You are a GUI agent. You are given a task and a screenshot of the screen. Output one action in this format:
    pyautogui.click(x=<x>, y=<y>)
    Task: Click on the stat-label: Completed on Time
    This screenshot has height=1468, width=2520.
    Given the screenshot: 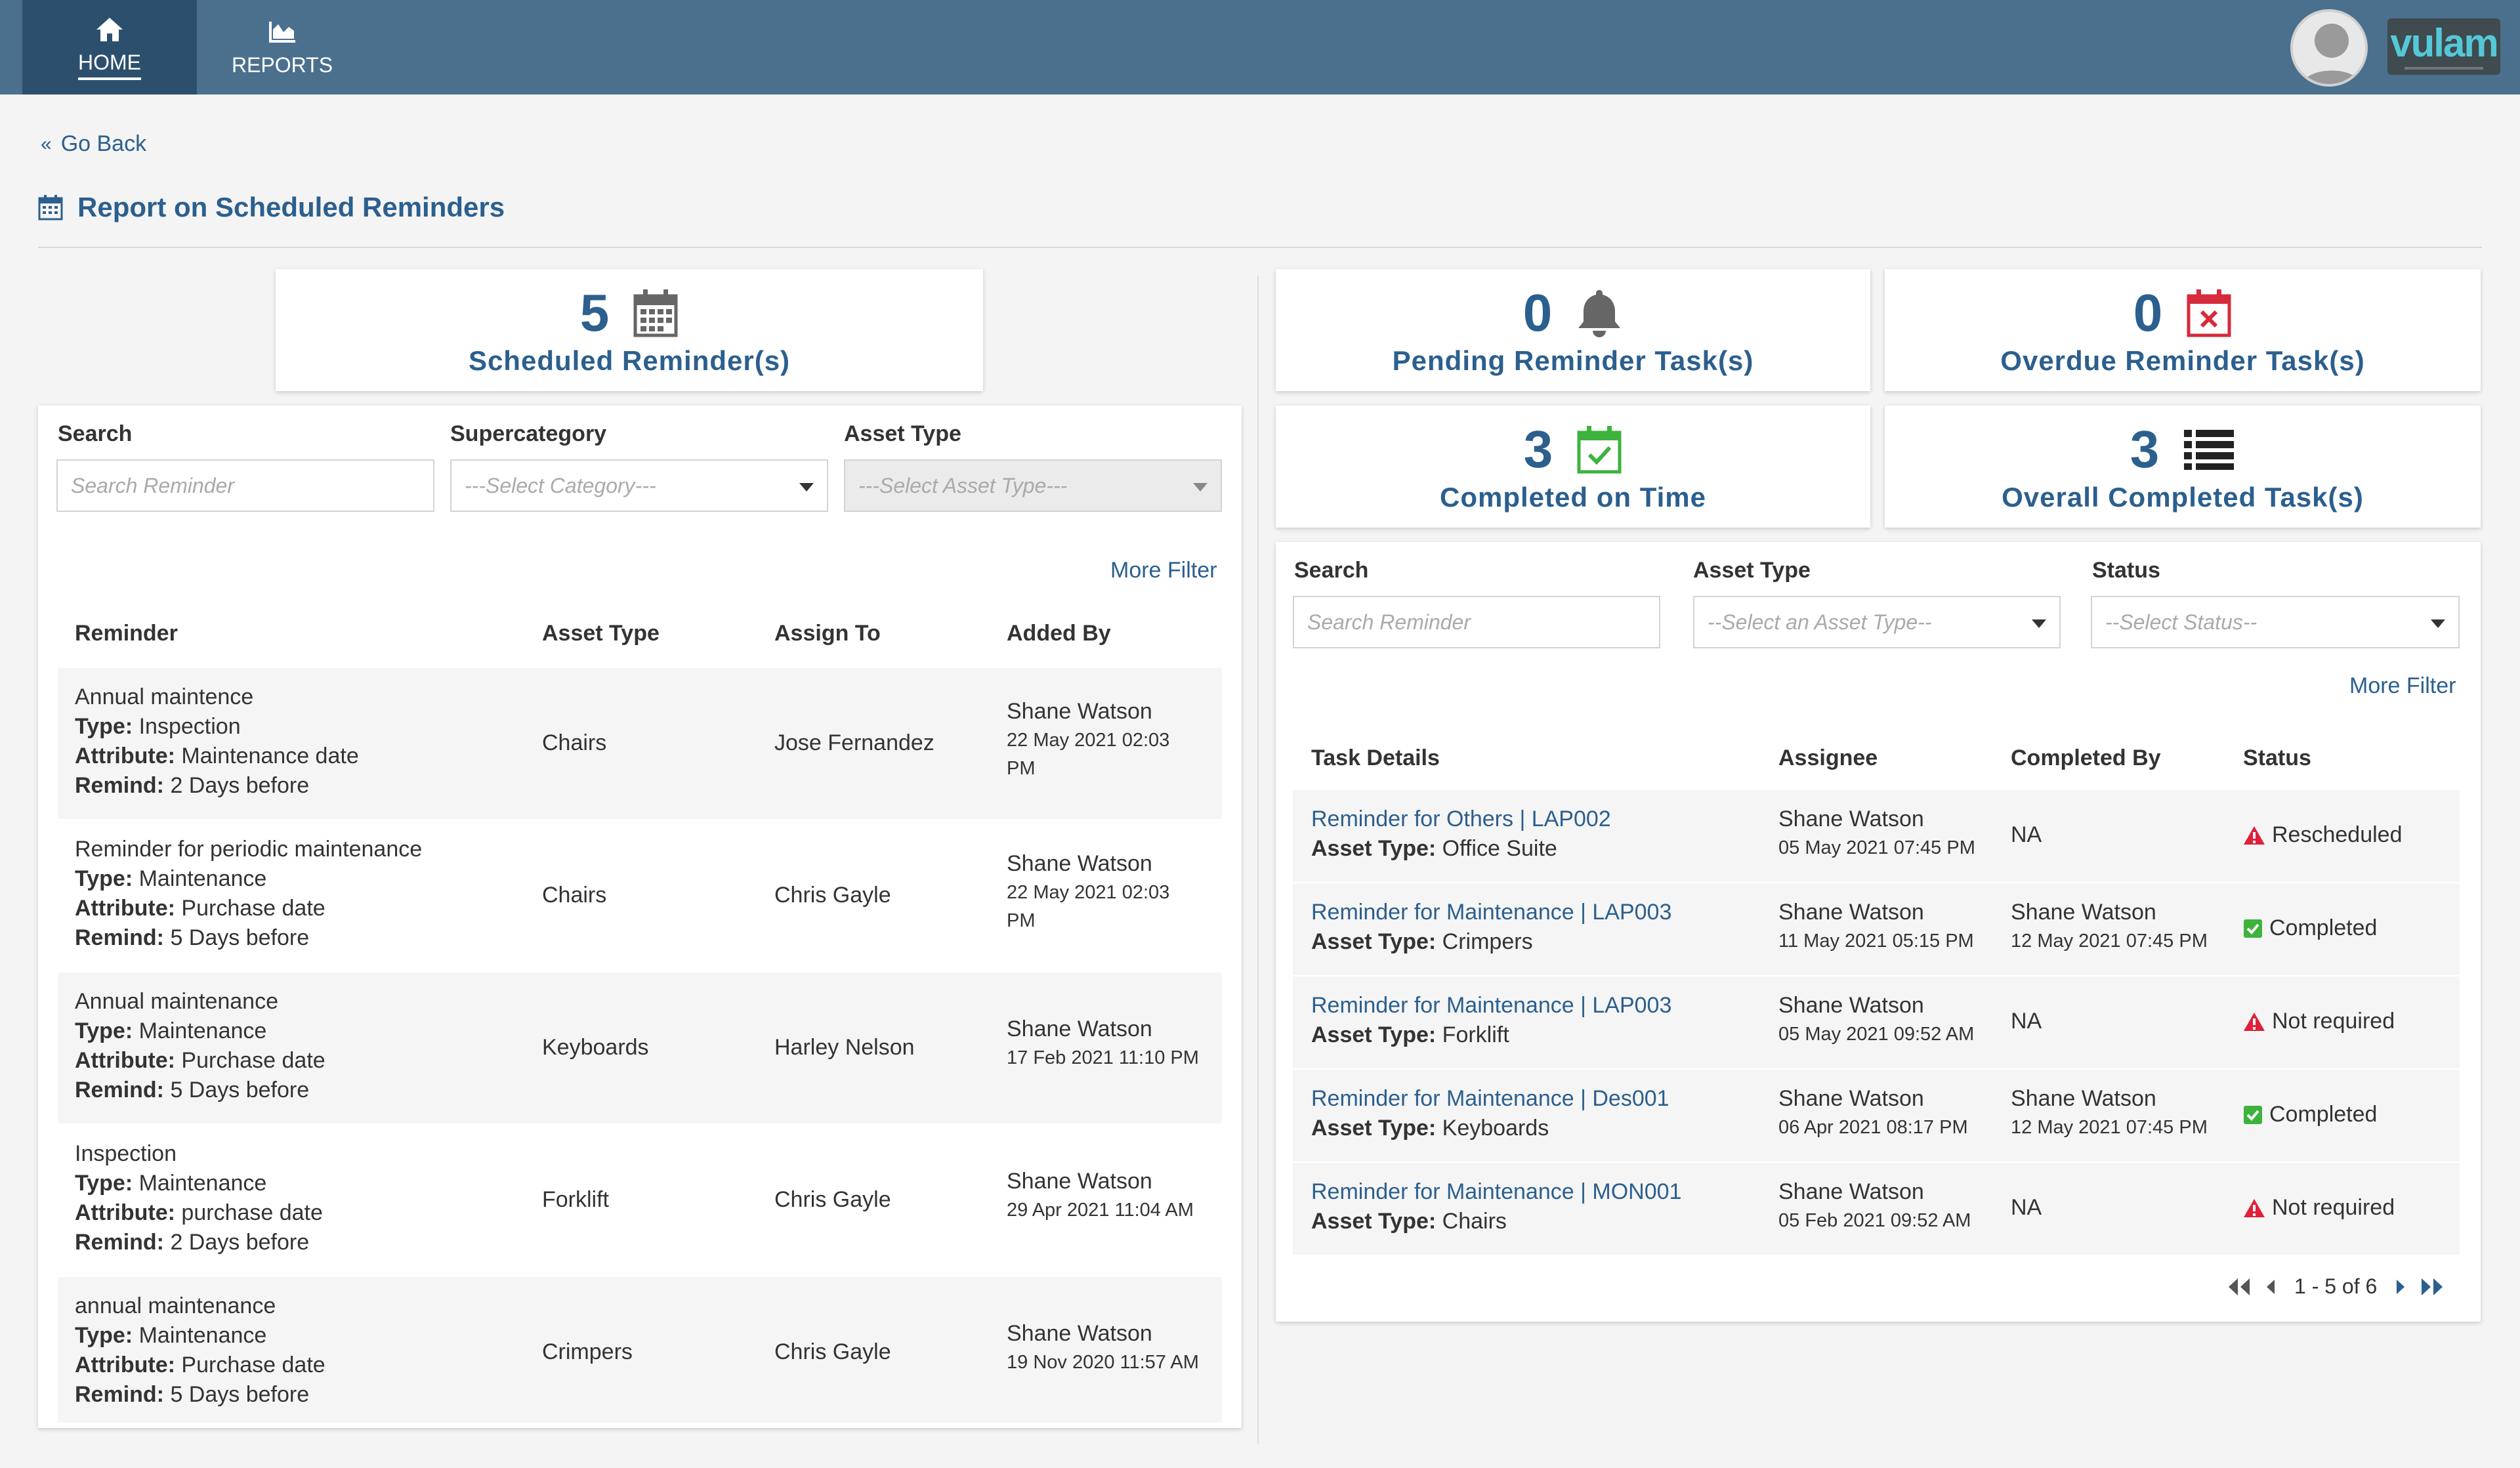 What is the action you would take?
    pyautogui.click(x=1573, y=497)
    